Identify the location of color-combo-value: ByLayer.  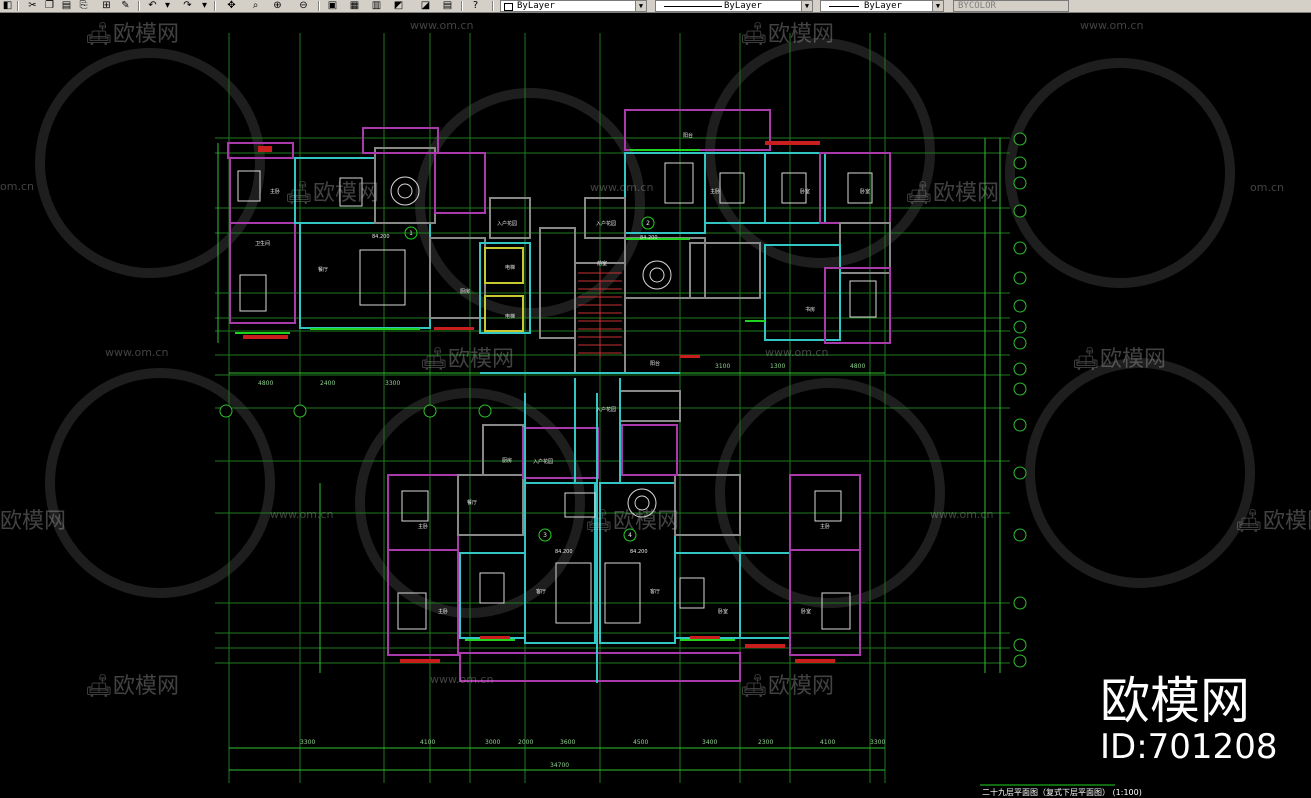
(536, 6).